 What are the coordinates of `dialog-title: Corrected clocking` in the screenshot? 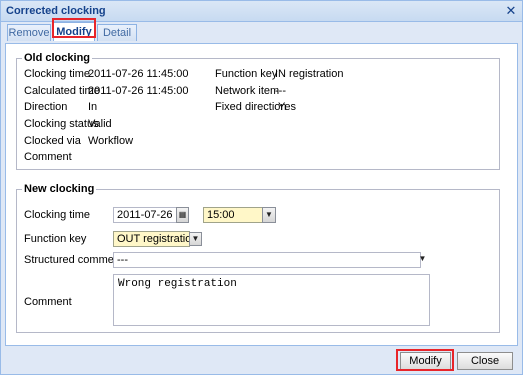 It's located at (56, 11).